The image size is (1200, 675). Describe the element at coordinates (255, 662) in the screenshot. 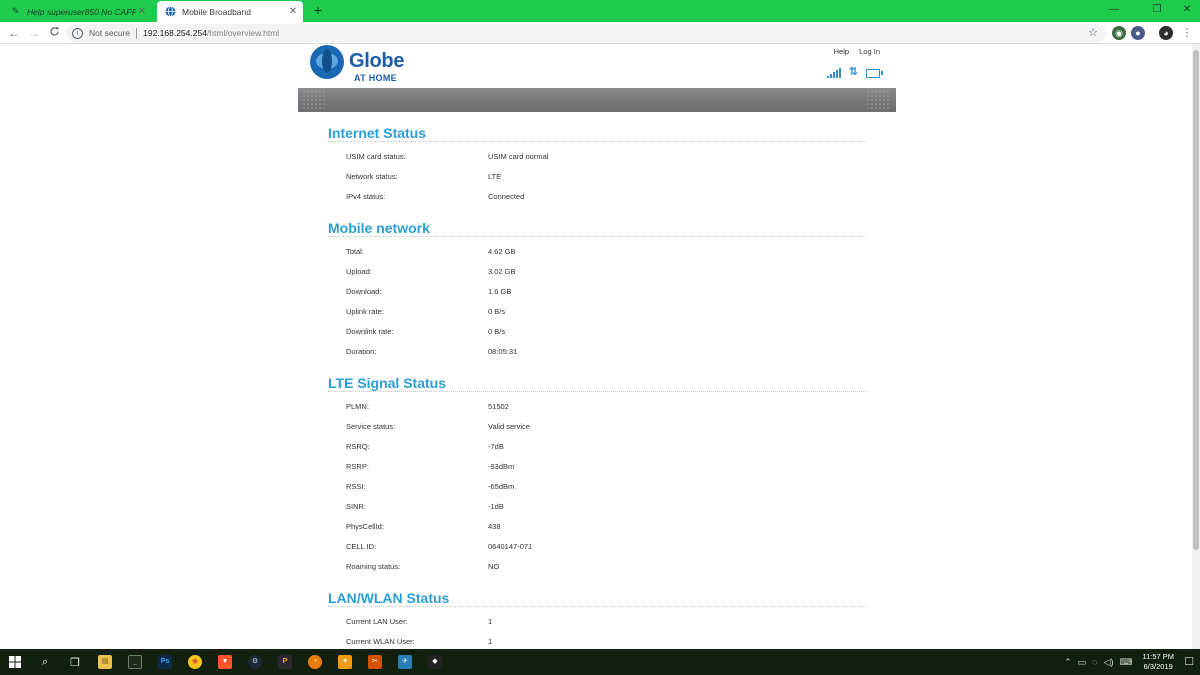

I see `steam-icon: ⚙` at that location.